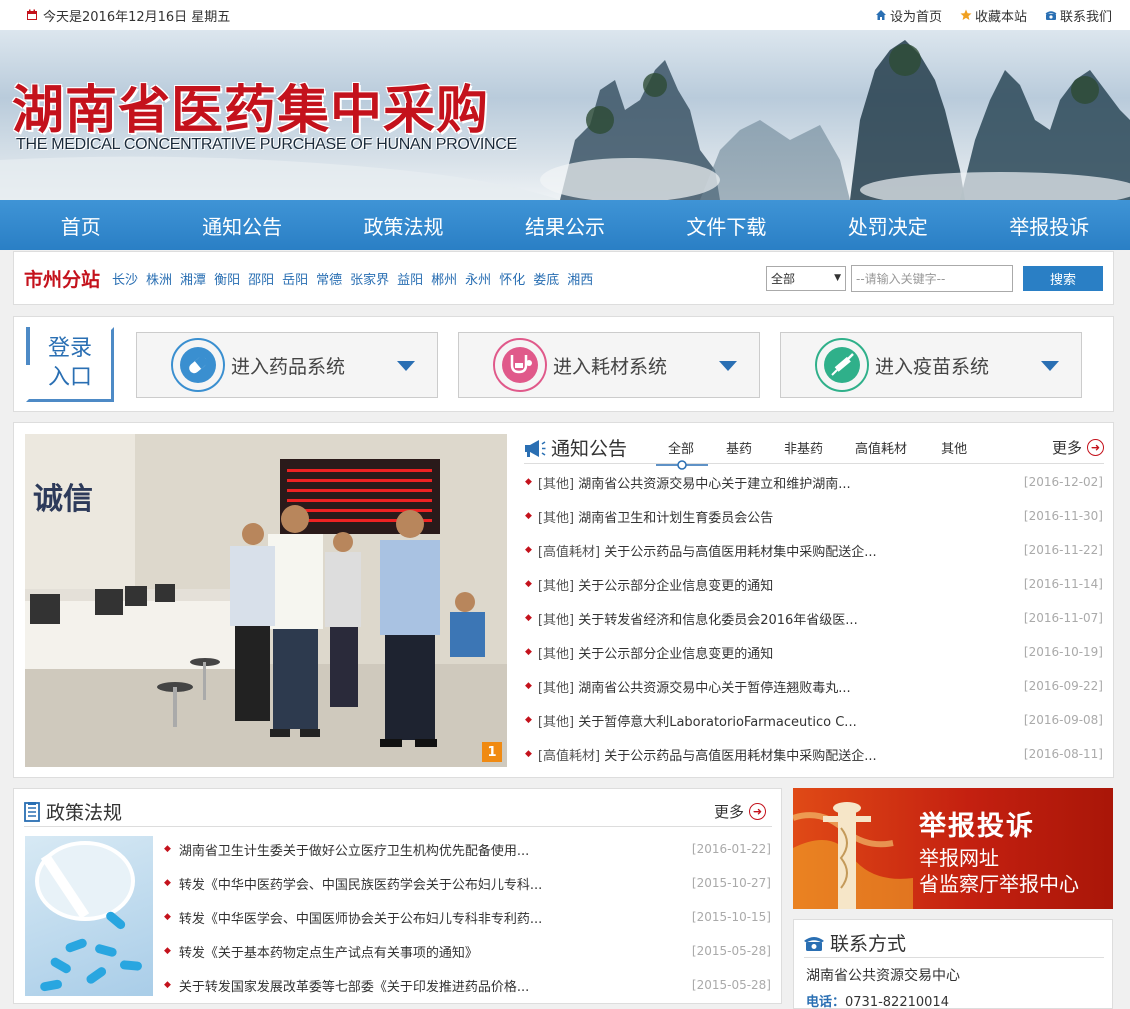 The width and height of the screenshot is (1130, 1009). Describe the element at coordinates (731, 985) in the screenshot. I see `item-date: [2015-05-28]` at that location.